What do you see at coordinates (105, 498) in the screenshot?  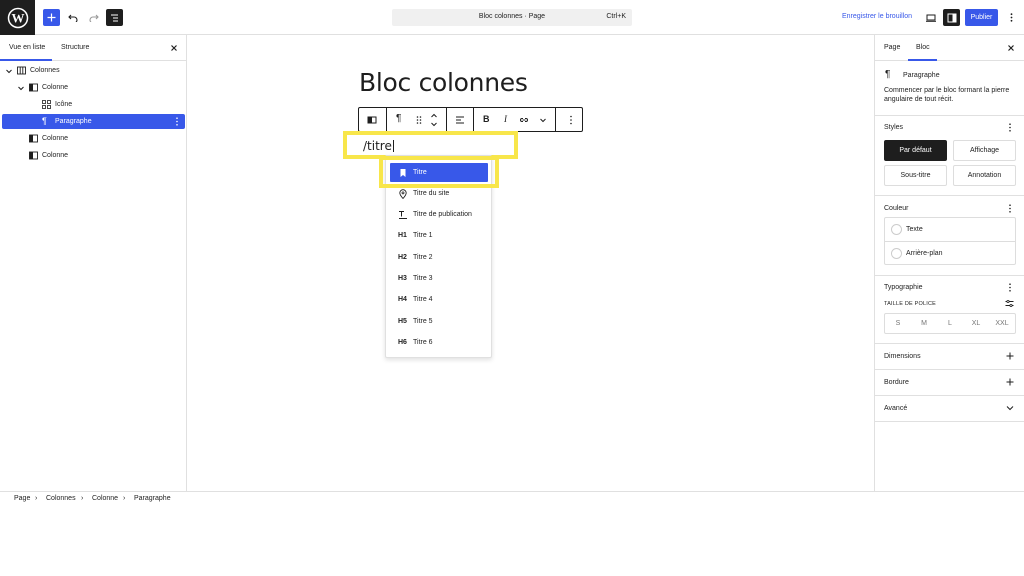 I see `breadcrumb-colonne: Colonne` at bounding box center [105, 498].